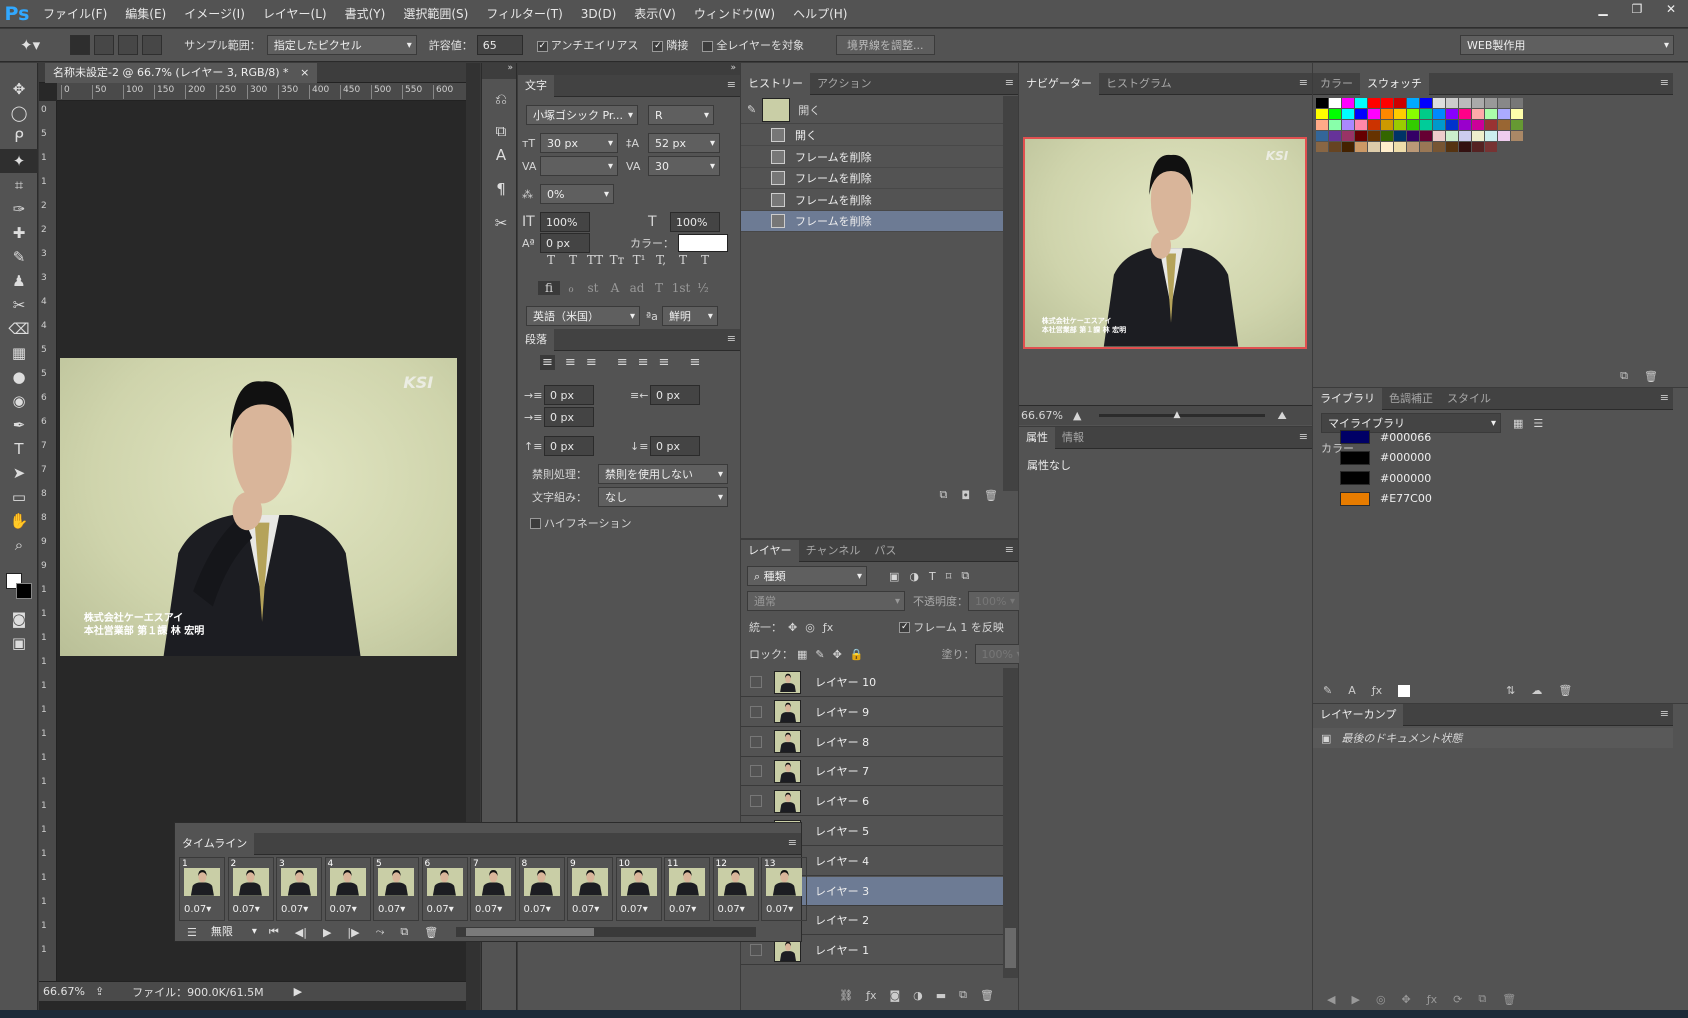 The height and width of the screenshot is (1018, 1688). What do you see at coordinates (301, 932) in the screenshot?
I see `prev-frame-icon: ◀|` at bounding box center [301, 932].